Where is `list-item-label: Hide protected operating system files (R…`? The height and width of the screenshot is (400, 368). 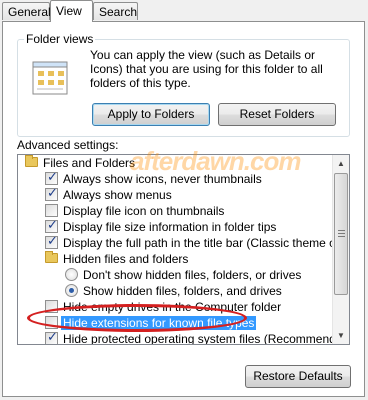
list-item-label: Hide protected operating system files (R… is located at coordinates (206, 338).